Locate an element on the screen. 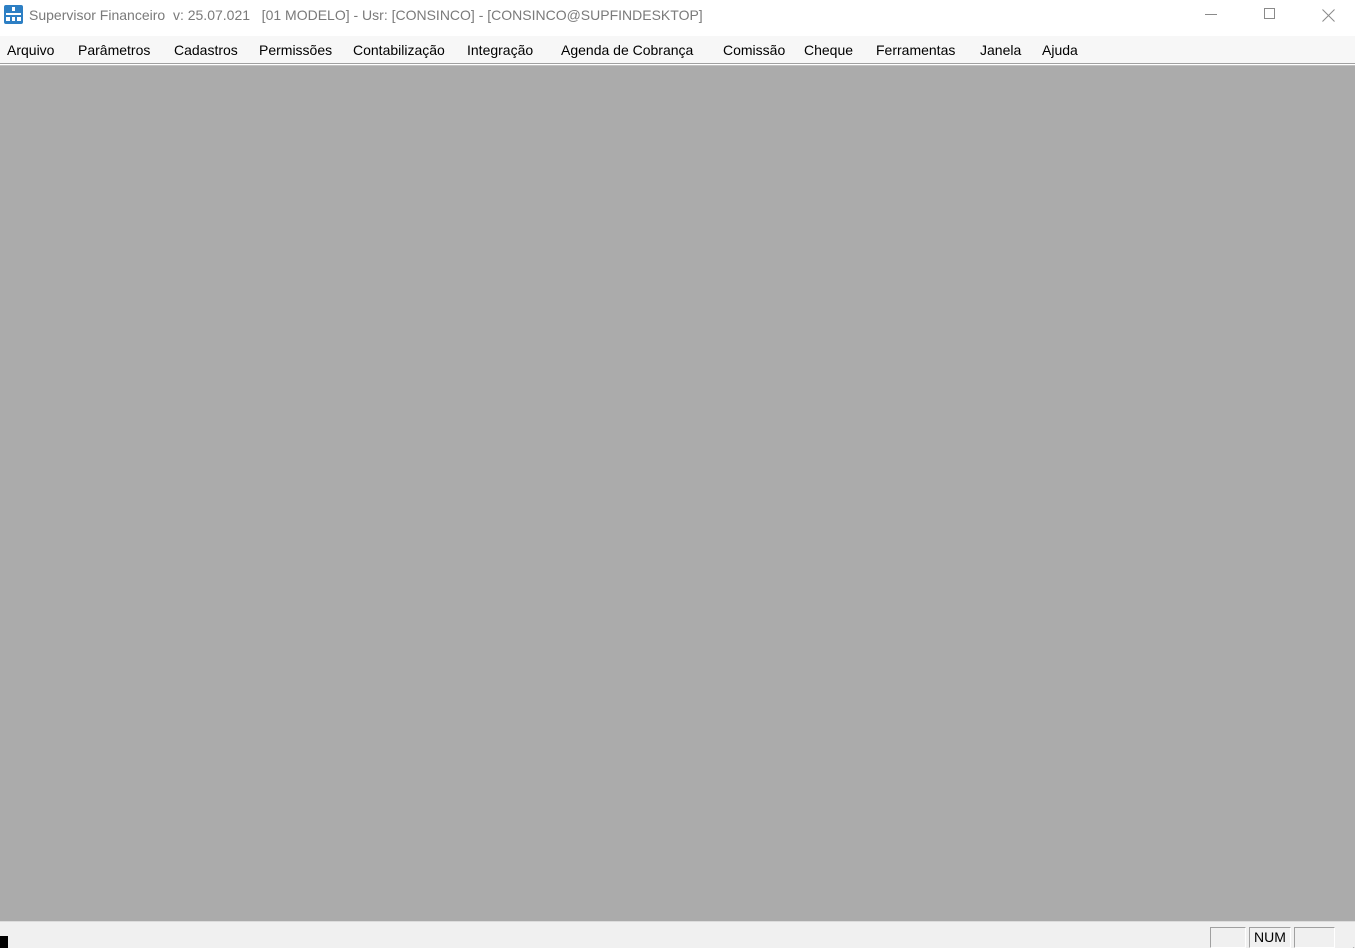 The image size is (1355, 948). menu-parametros: Parâmetros is located at coordinates (114, 50).